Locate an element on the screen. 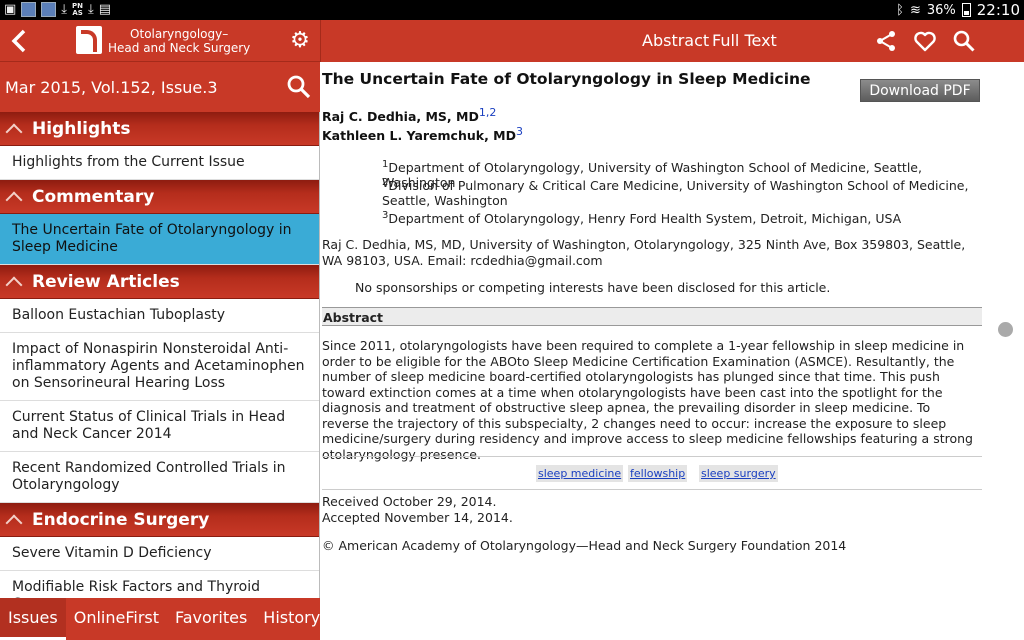 Image resolution: width=1024 pixels, height=640 pixels. tab-issues: Issues is located at coordinates (33, 619).